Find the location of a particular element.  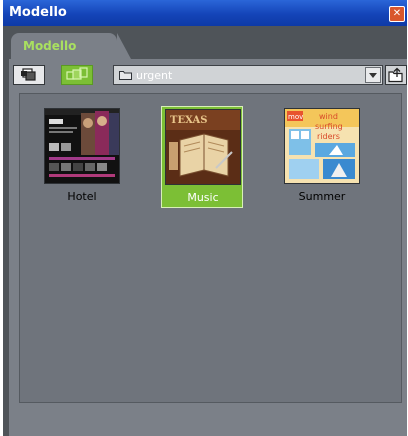

hotel-thumbnail-image is located at coordinates (82, 146).